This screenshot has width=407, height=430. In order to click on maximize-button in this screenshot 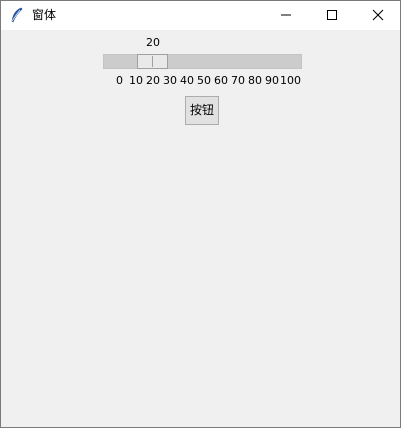, I will do `click(332, 15)`.